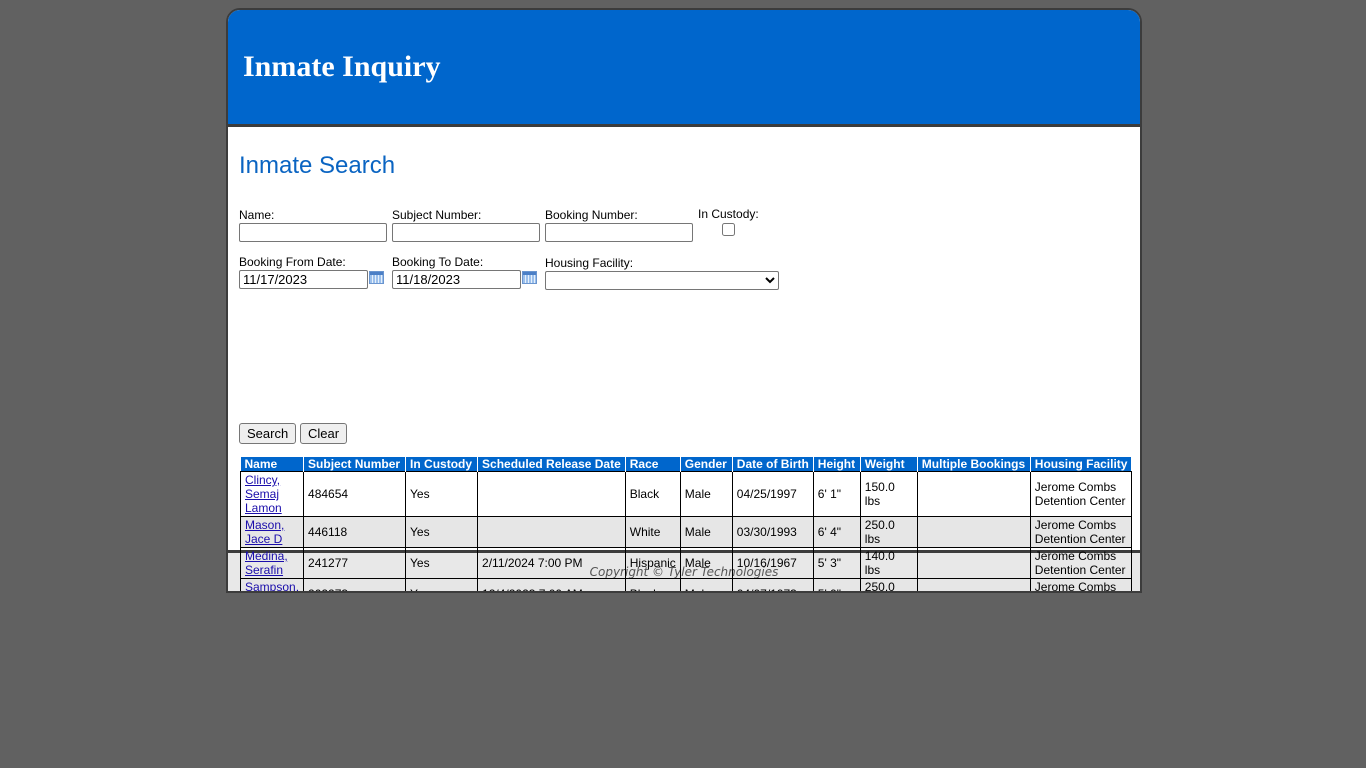  I want to click on cell-race: White, so click(652, 532).